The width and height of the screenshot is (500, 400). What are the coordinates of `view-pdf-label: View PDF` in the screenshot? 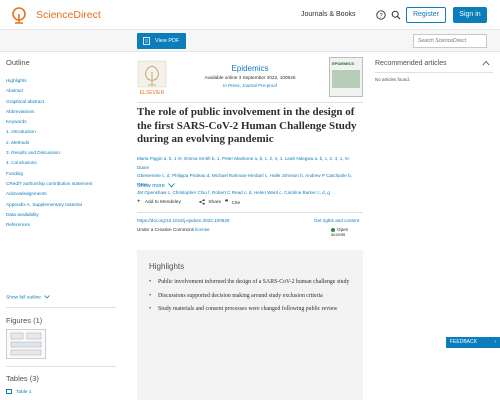 It's located at (167, 41).